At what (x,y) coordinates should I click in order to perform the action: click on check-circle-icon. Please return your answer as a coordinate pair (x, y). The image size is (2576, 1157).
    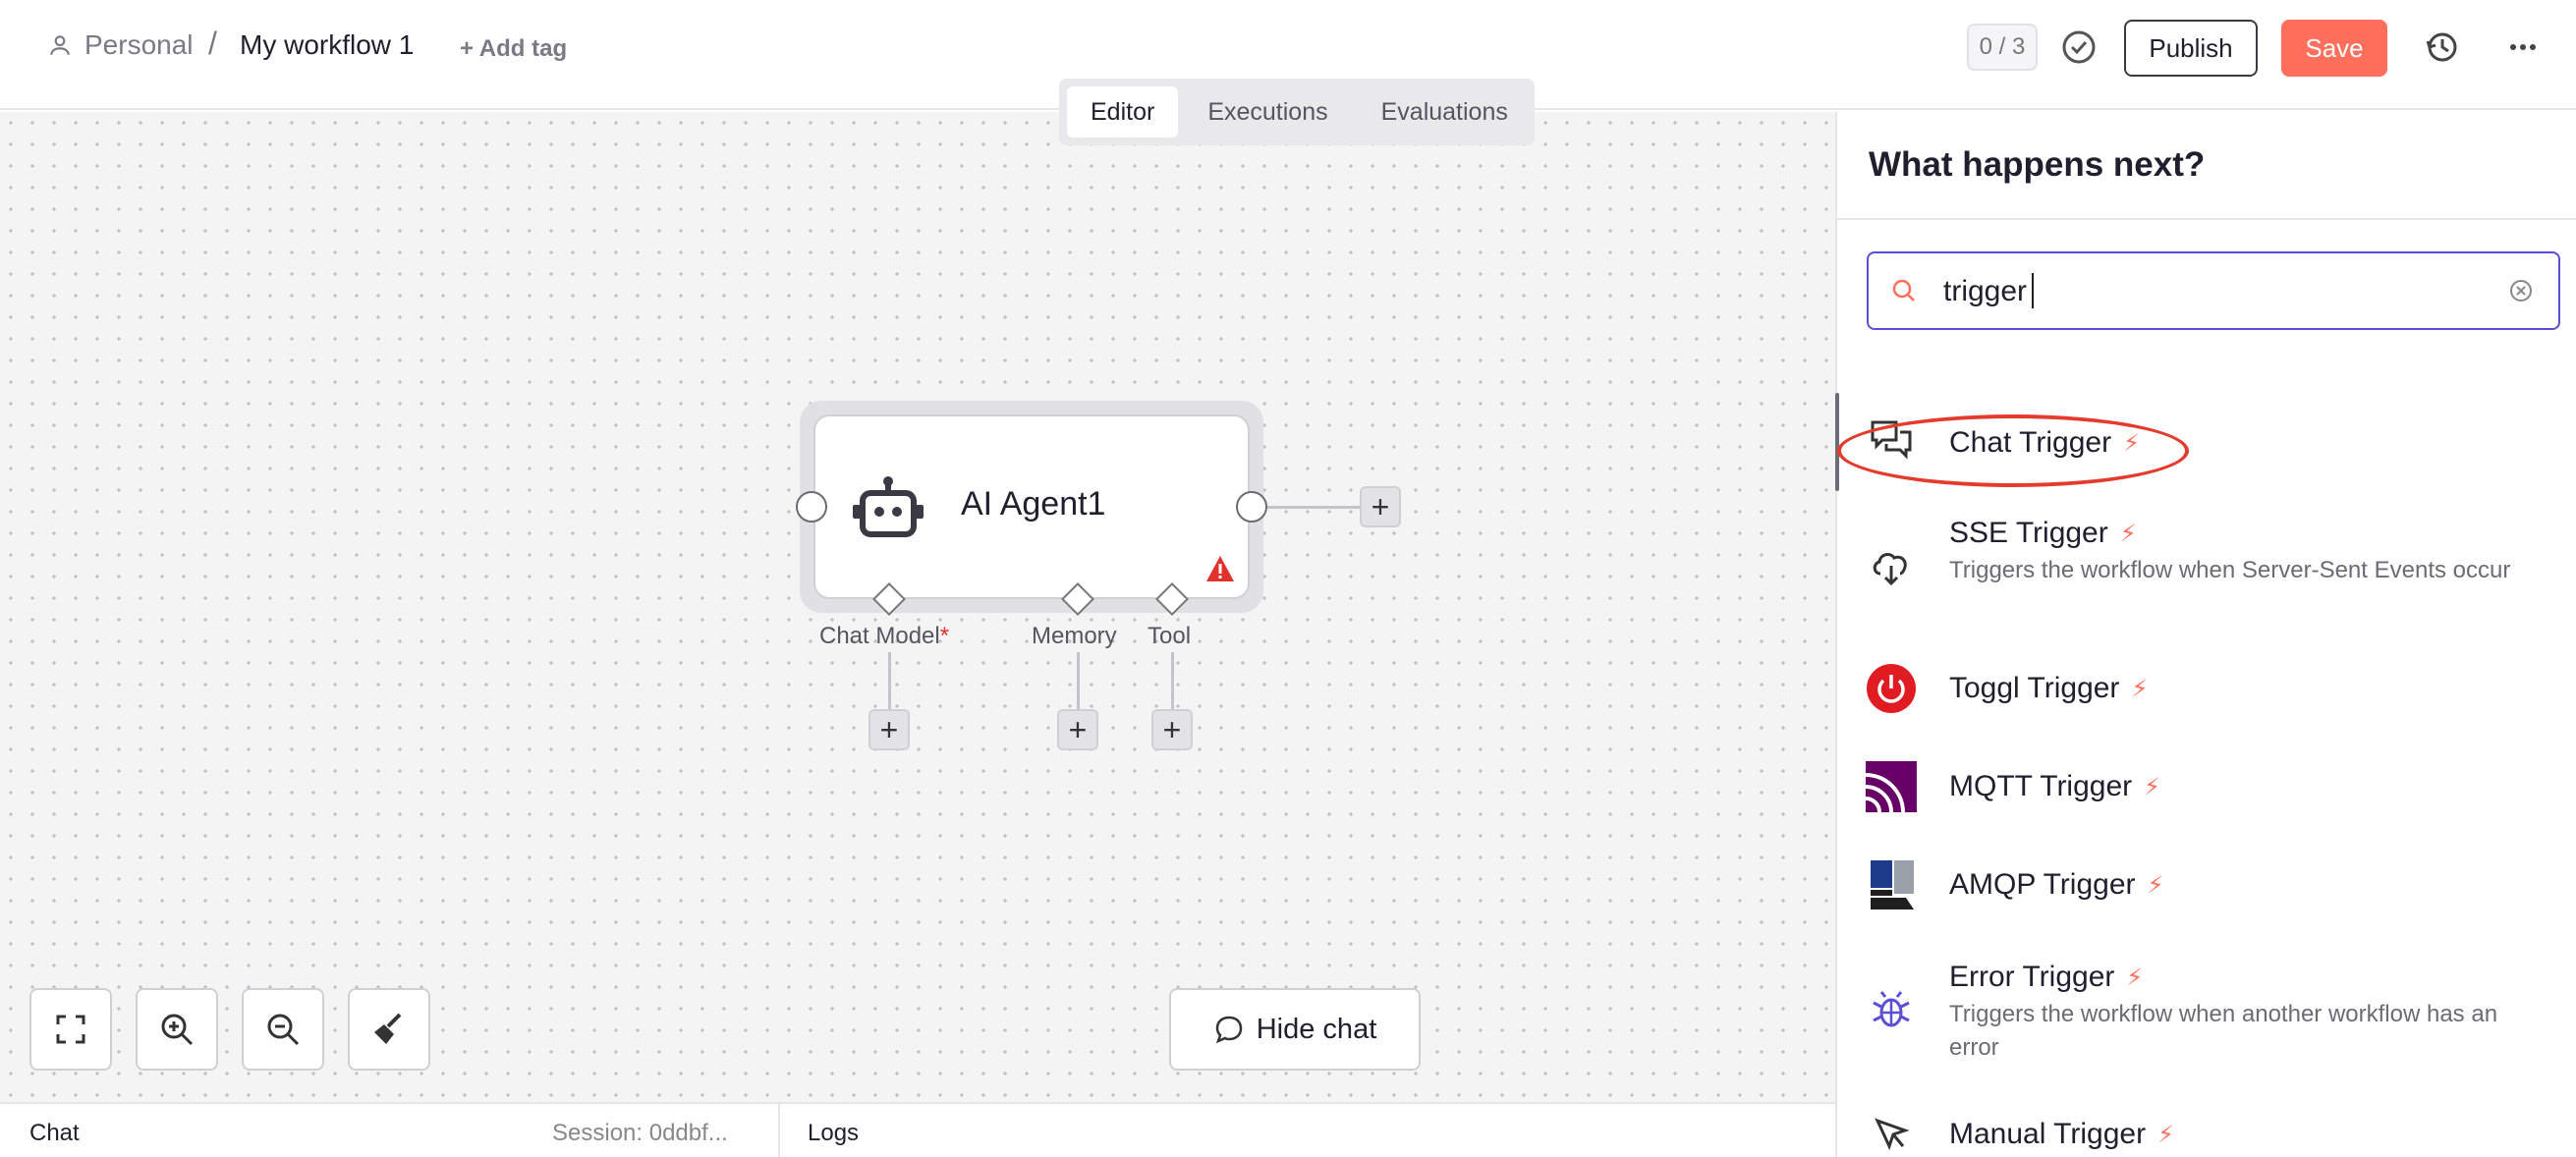
    Looking at the image, I should click on (2079, 47).